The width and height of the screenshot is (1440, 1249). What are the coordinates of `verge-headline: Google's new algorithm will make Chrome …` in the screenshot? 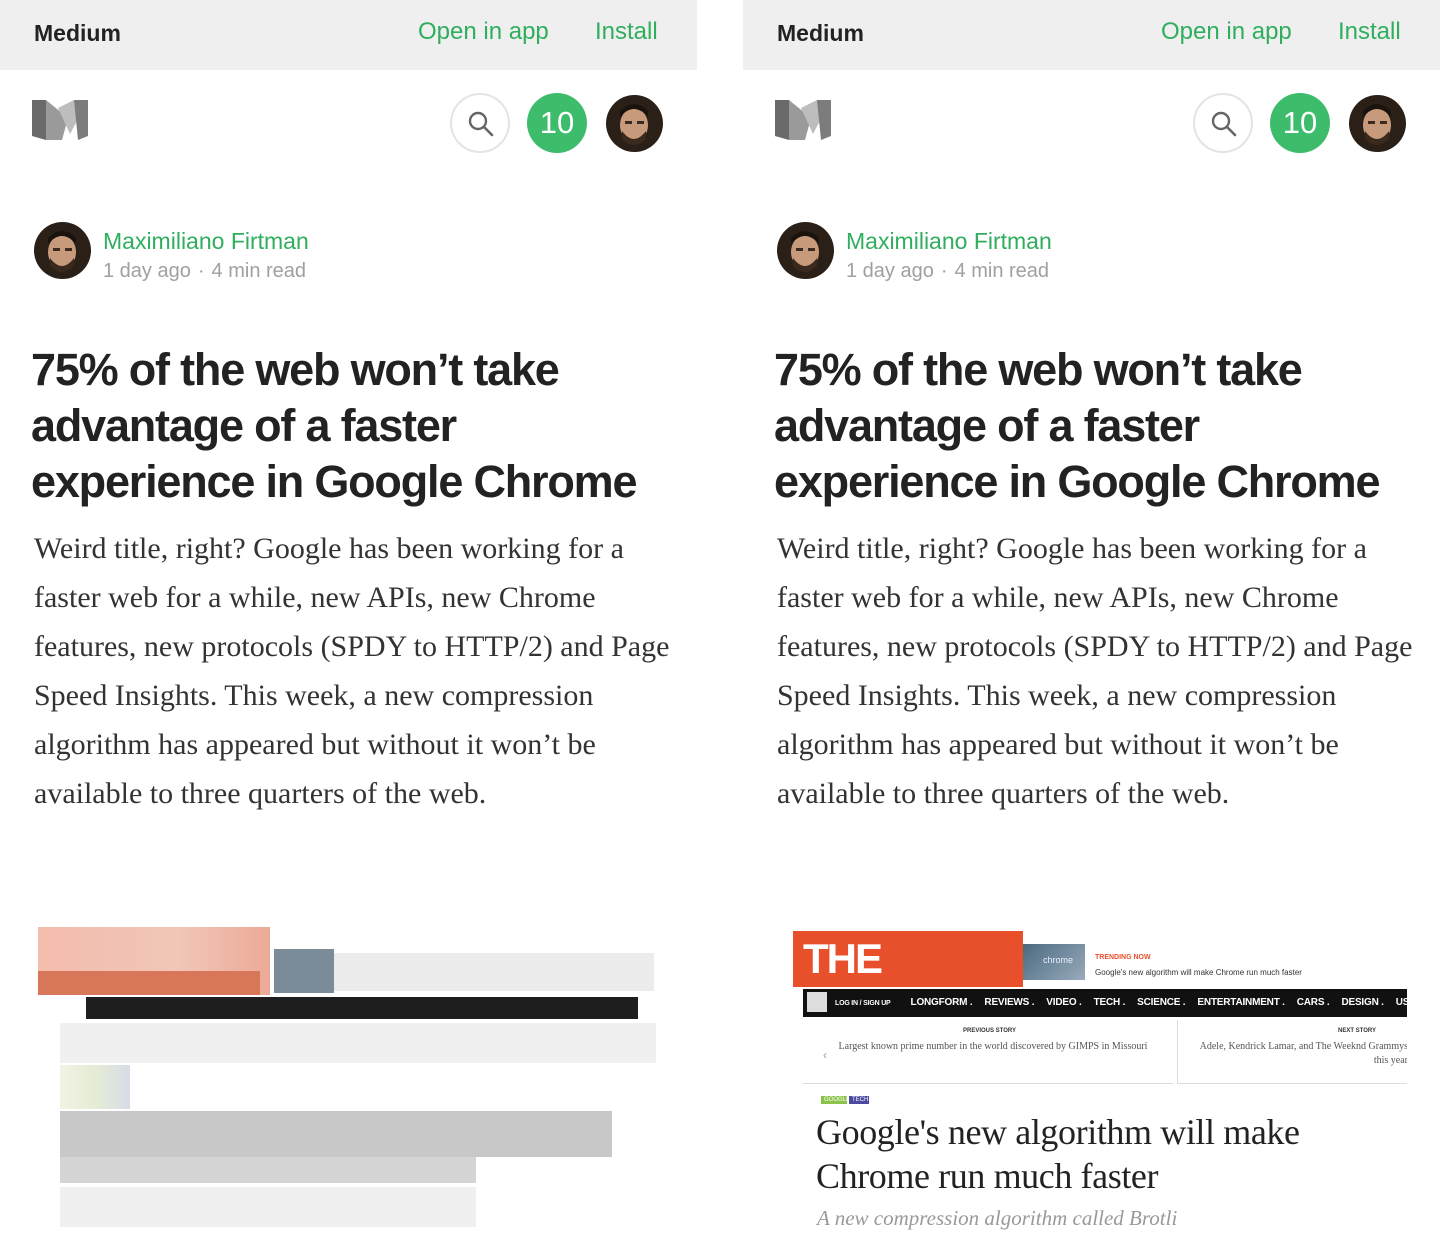 It's located at (1058, 1154).